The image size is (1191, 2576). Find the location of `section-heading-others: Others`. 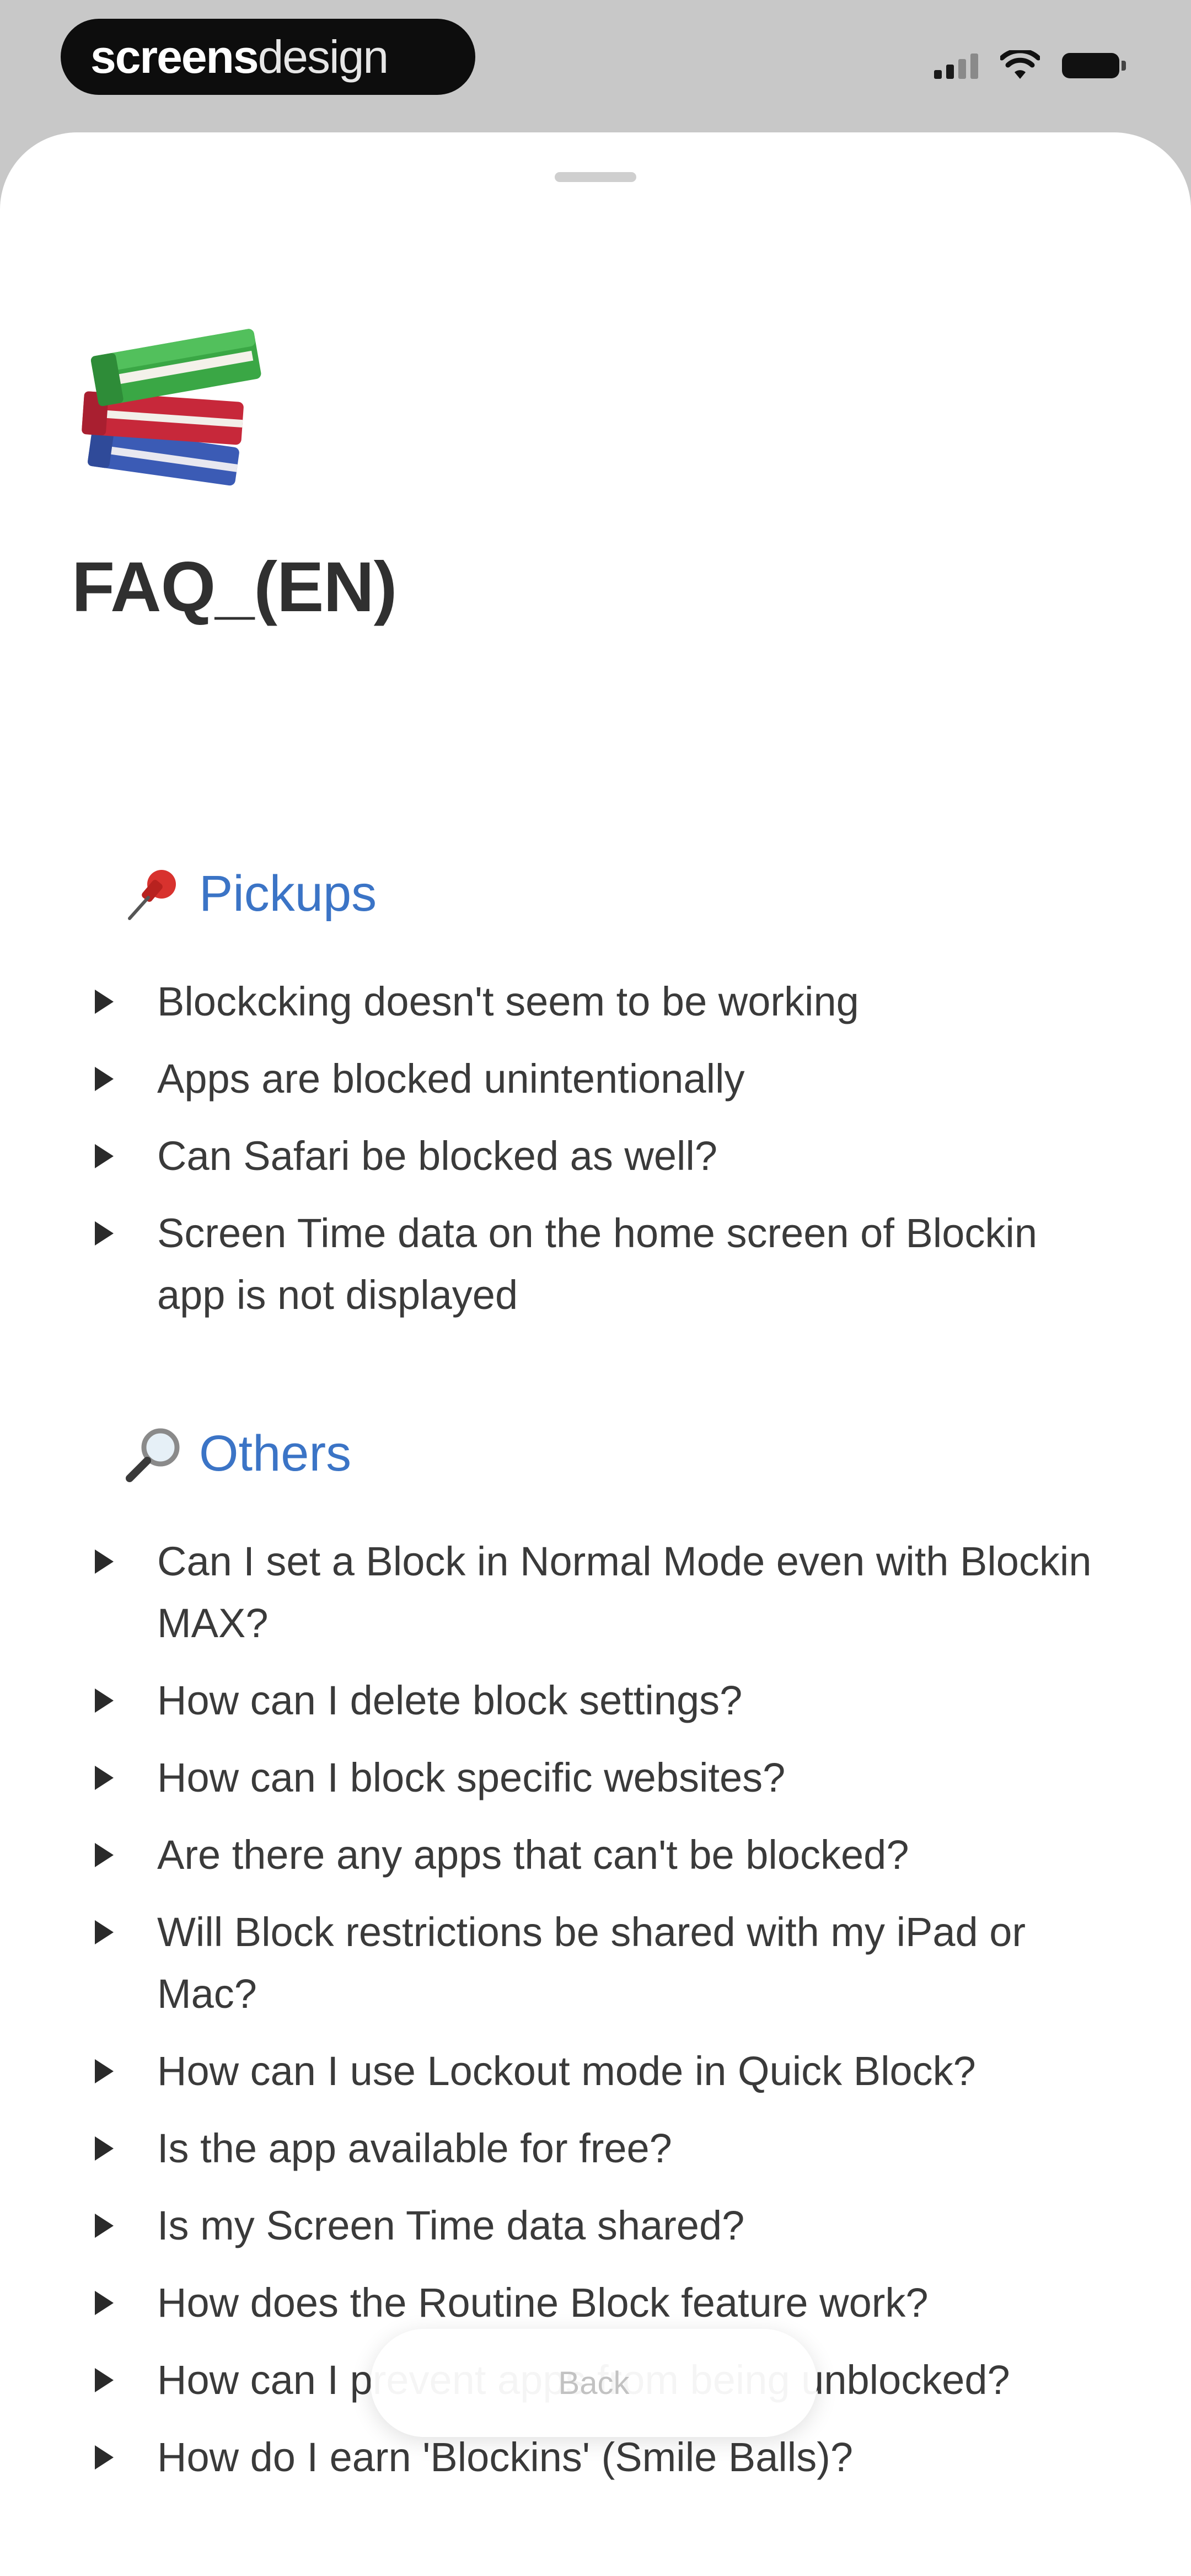

section-heading-others: Others is located at coordinates (237, 1453).